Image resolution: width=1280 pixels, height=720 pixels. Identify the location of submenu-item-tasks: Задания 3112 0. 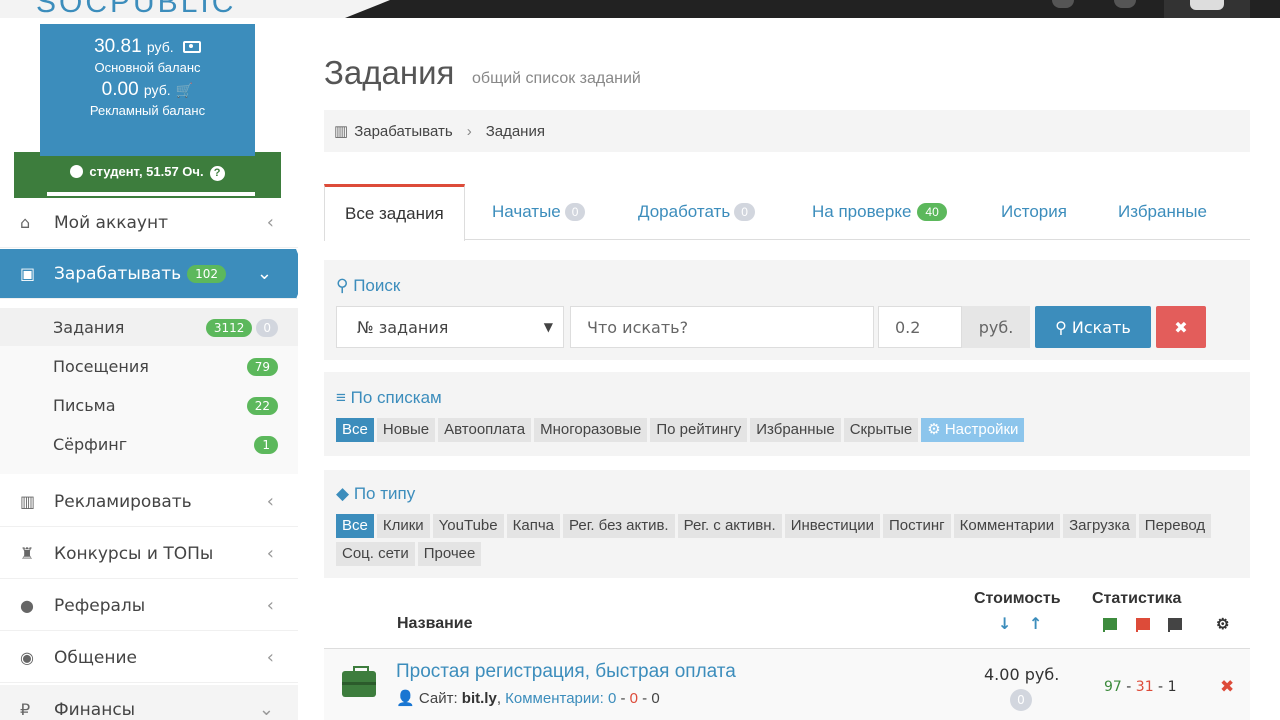
(149, 327).